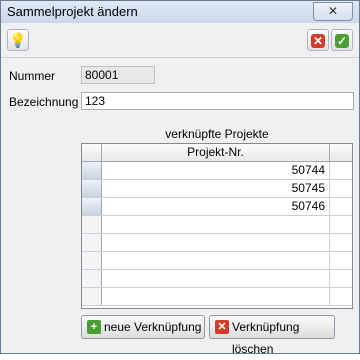  I want to click on column-header-projekt-nr: Projekt-Nr., so click(216, 152).